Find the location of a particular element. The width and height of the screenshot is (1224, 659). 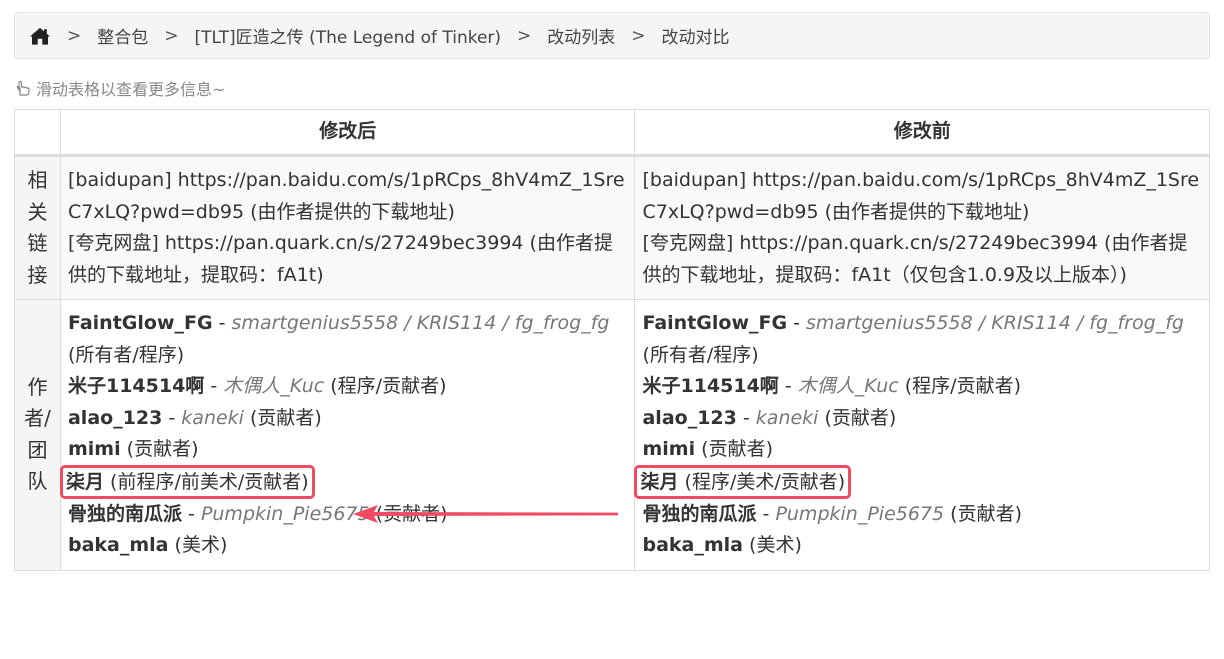

scroll-hint: 滑动表格以查看更多信息~ is located at coordinates (119, 88).